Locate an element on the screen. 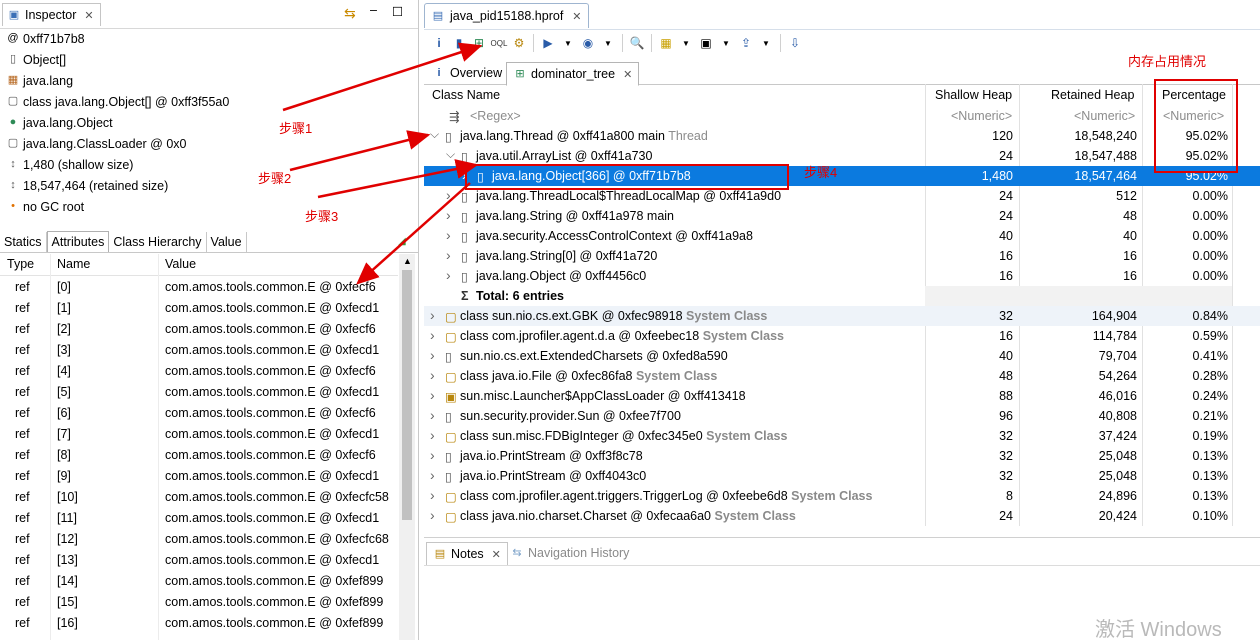  annotation-step2: 步骤2 is located at coordinates (275, 178).